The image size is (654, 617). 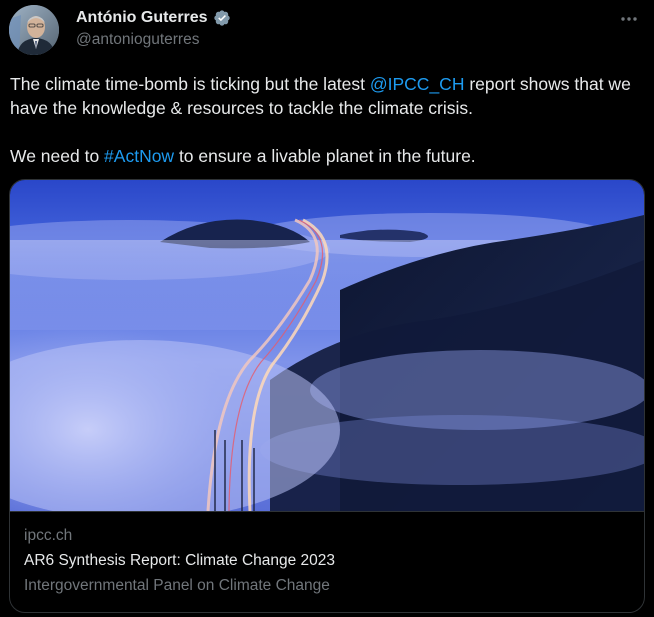 I want to click on more-options-icon, so click(x=629, y=19).